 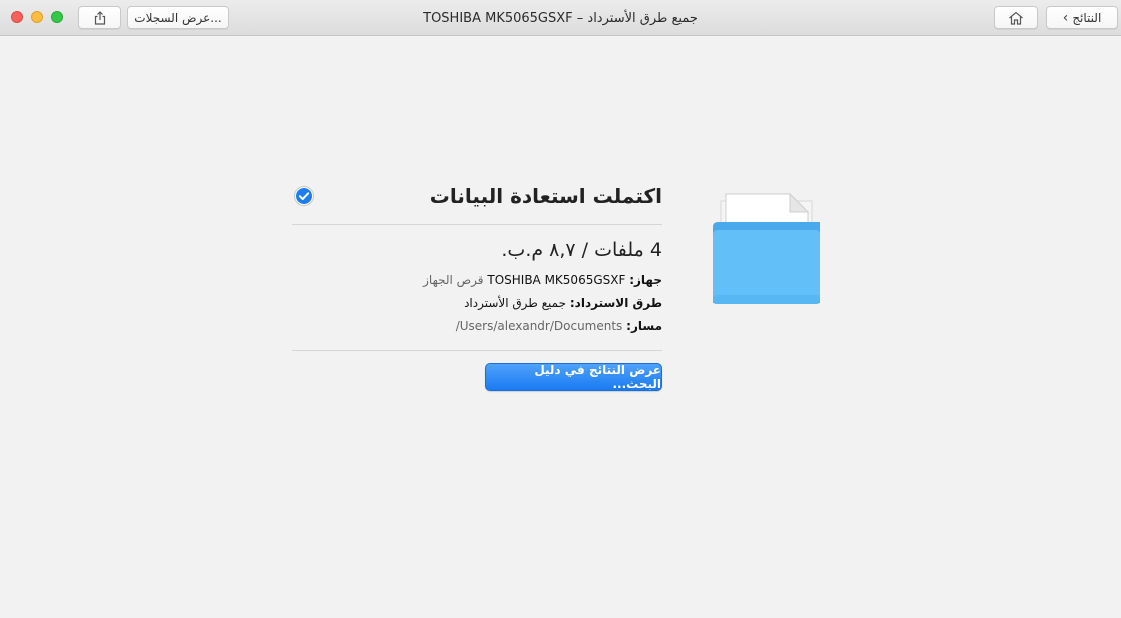 I want to click on device-value: TOSHIBA MK5065GSXF, so click(x=556, y=280).